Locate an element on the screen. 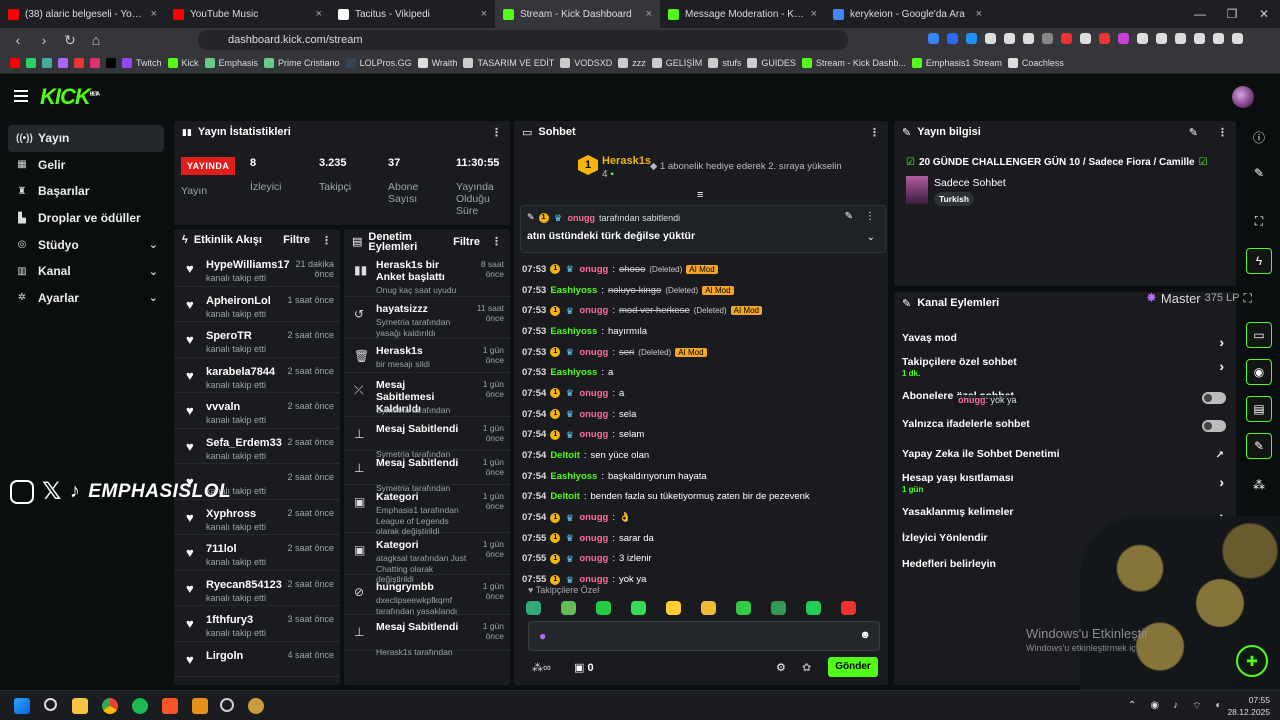  toggle-switch is located at coordinates (1214, 398).